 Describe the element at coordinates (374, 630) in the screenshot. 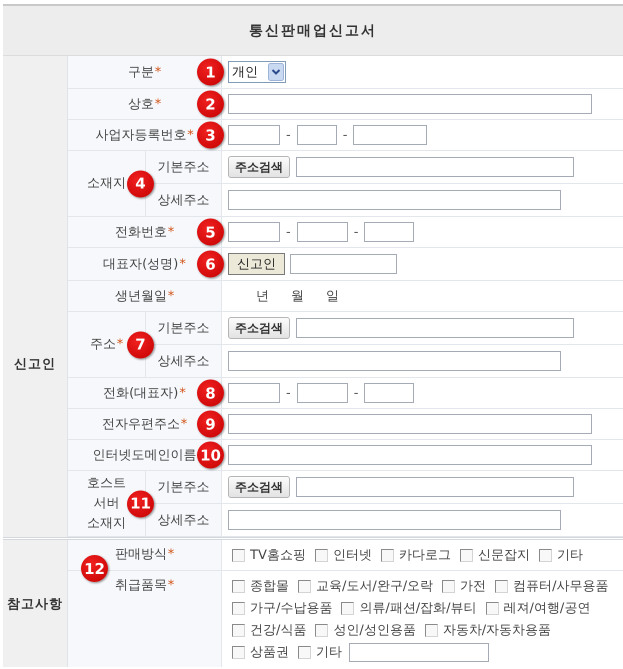

I see `option-label: 성인/성인용품` at that location.